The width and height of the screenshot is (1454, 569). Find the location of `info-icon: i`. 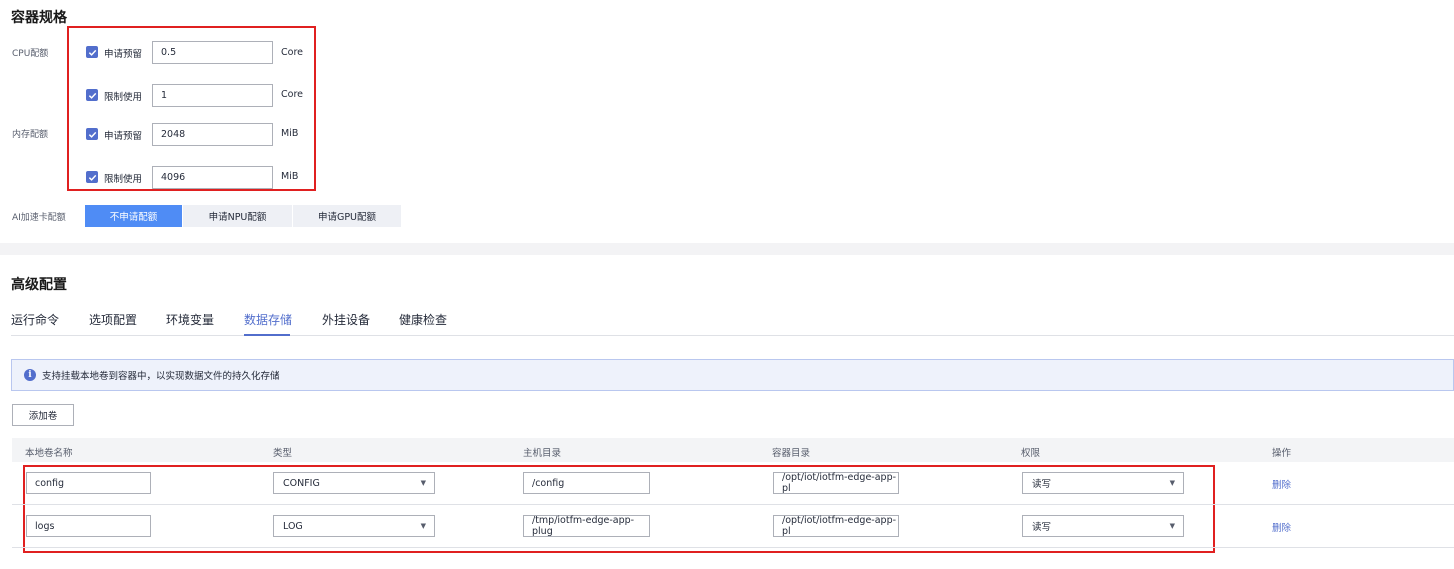

info-icon: i is located at coordinates (30, 375).